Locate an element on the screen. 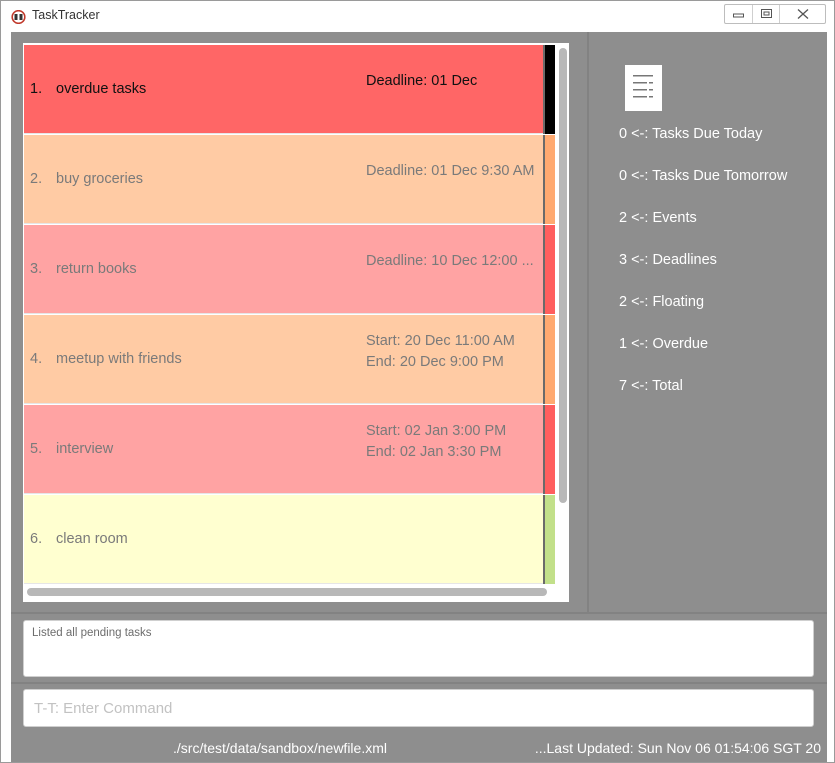 The width and height of the screenshot is (835, 763). task-index: 5. is located at coordinates (36, 449).